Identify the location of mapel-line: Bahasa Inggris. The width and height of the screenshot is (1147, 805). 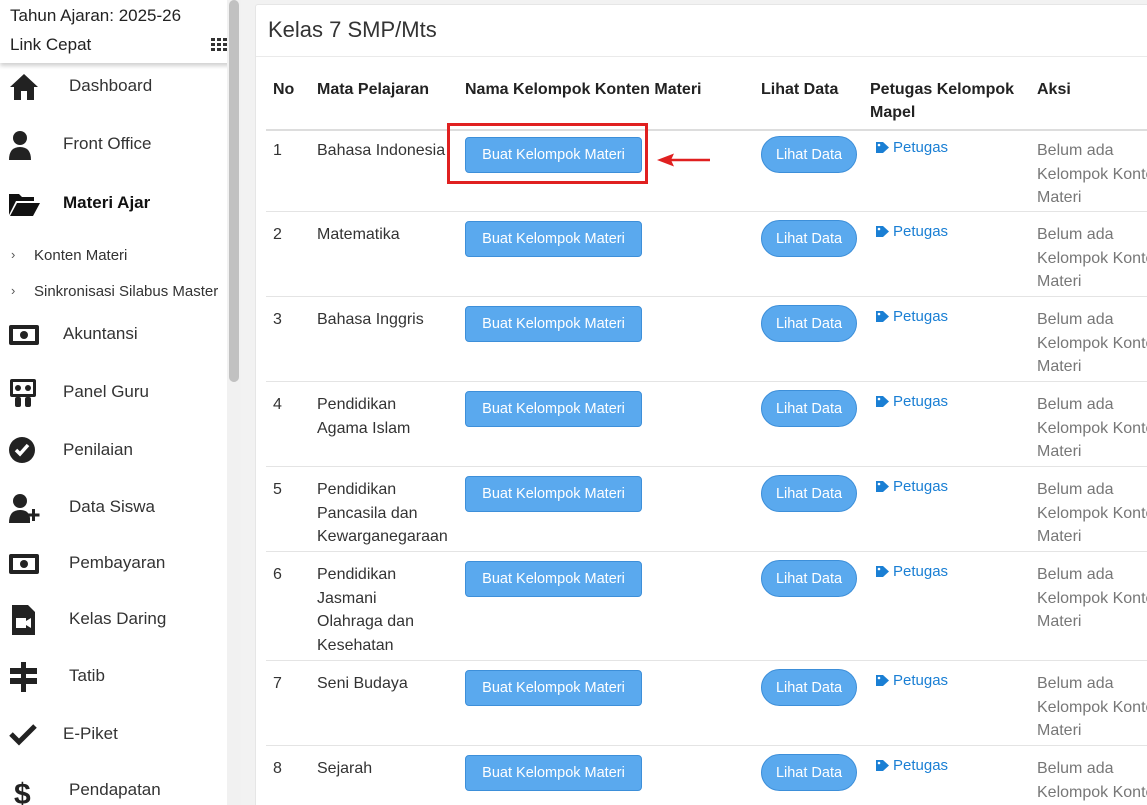
(370, 319).